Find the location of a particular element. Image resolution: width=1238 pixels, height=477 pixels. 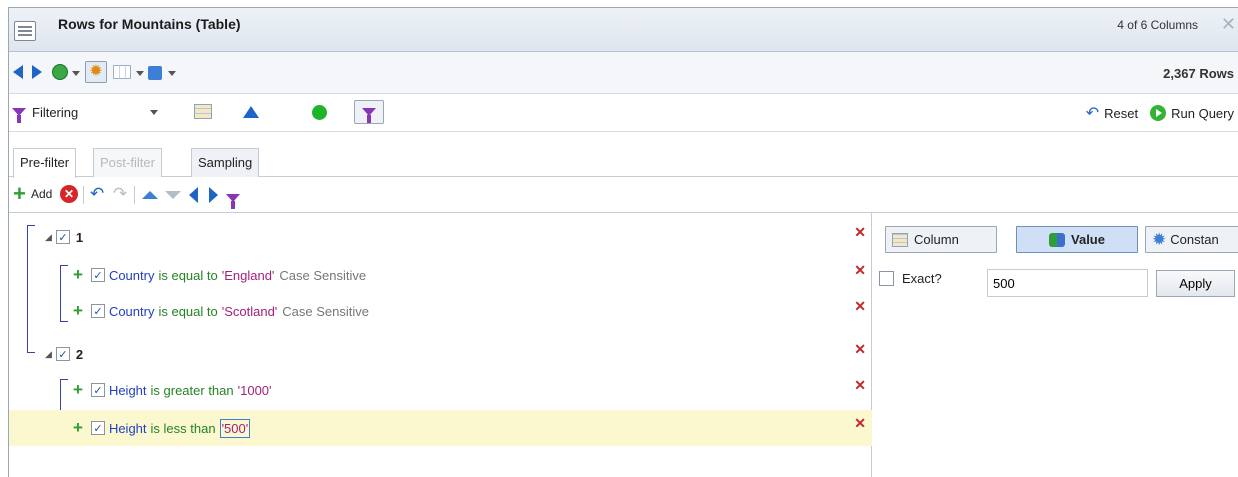

condition-value: 'Scotland' is located at coordinates (250, 311).